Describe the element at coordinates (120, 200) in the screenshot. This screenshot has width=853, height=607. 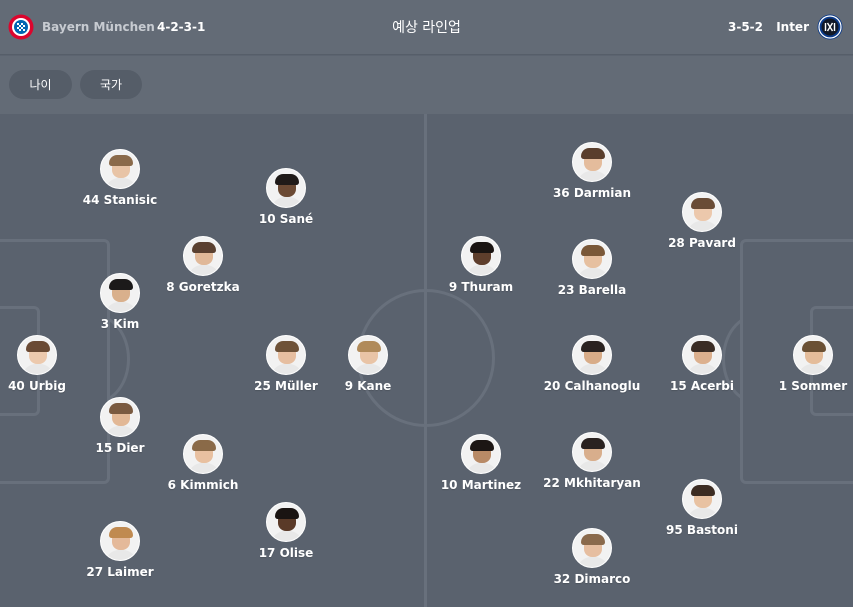
I see `player-name: 44 Stanisic` at that location.